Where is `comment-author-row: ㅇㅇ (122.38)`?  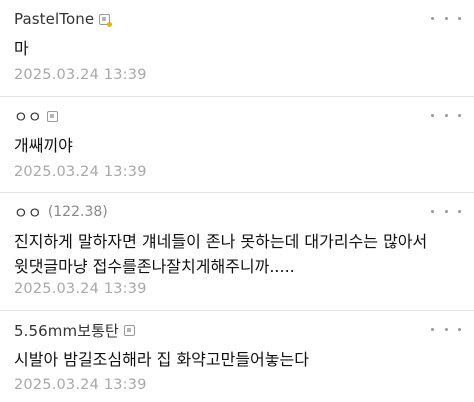 comment-author-row: ㅇㅇ (122.38) is located at coordinates (61, 212).